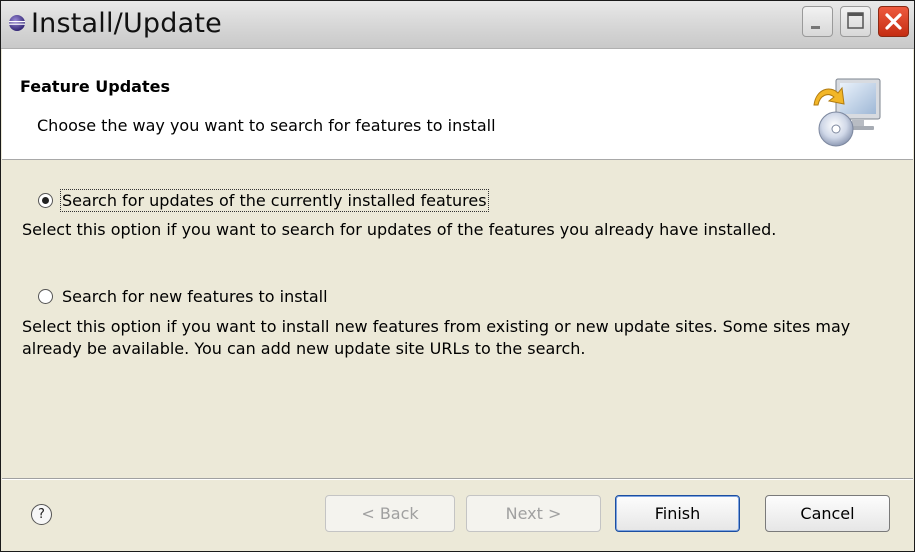 This screenshot has width=915, height=552. What do you see at coordinates (390, 513) in the screenshot?
I see `back-button: < Back` at bounding box center [390, 513].